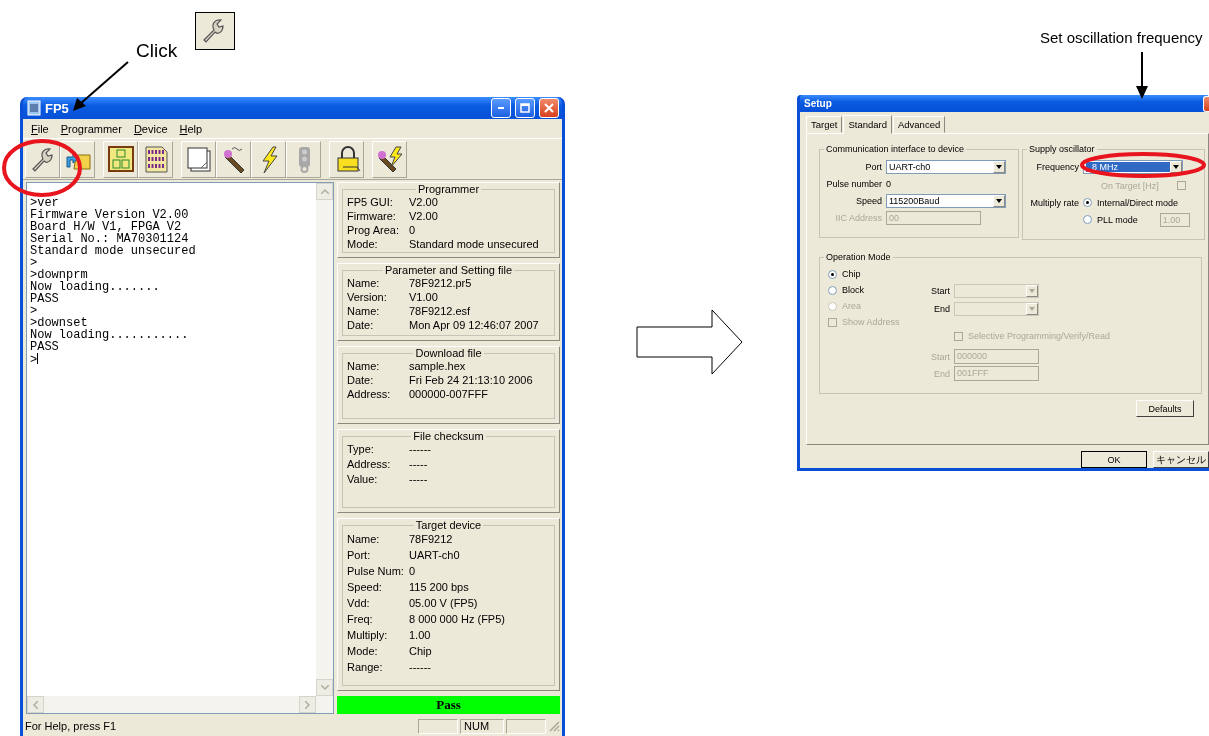 This screenshot has height=736, width=1209. Describe the element at coordinates (431, 539) in the screenshot. I see `field-value: 78F9212` at that location.